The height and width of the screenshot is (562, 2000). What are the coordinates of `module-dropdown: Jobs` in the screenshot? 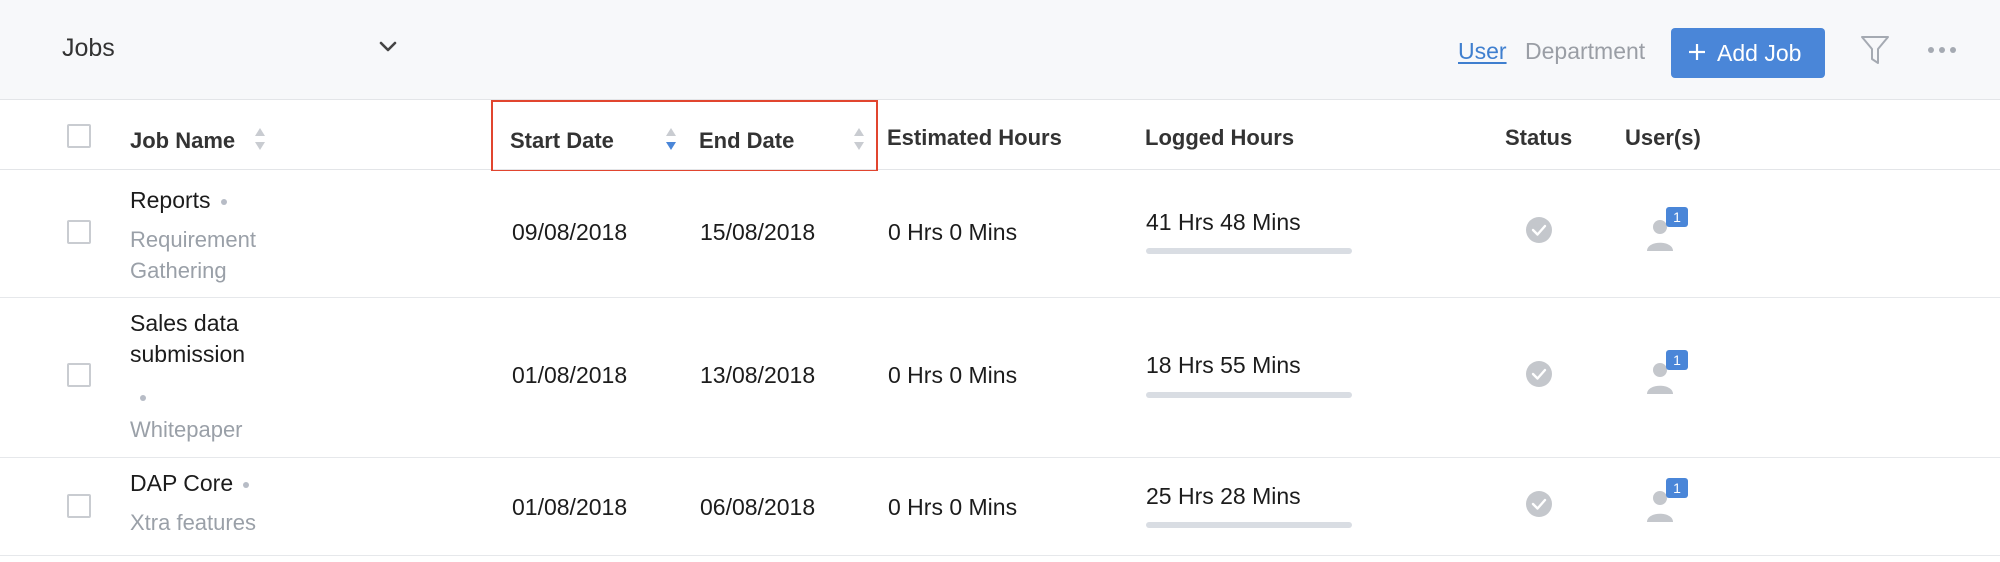 It's located at (232, 50).